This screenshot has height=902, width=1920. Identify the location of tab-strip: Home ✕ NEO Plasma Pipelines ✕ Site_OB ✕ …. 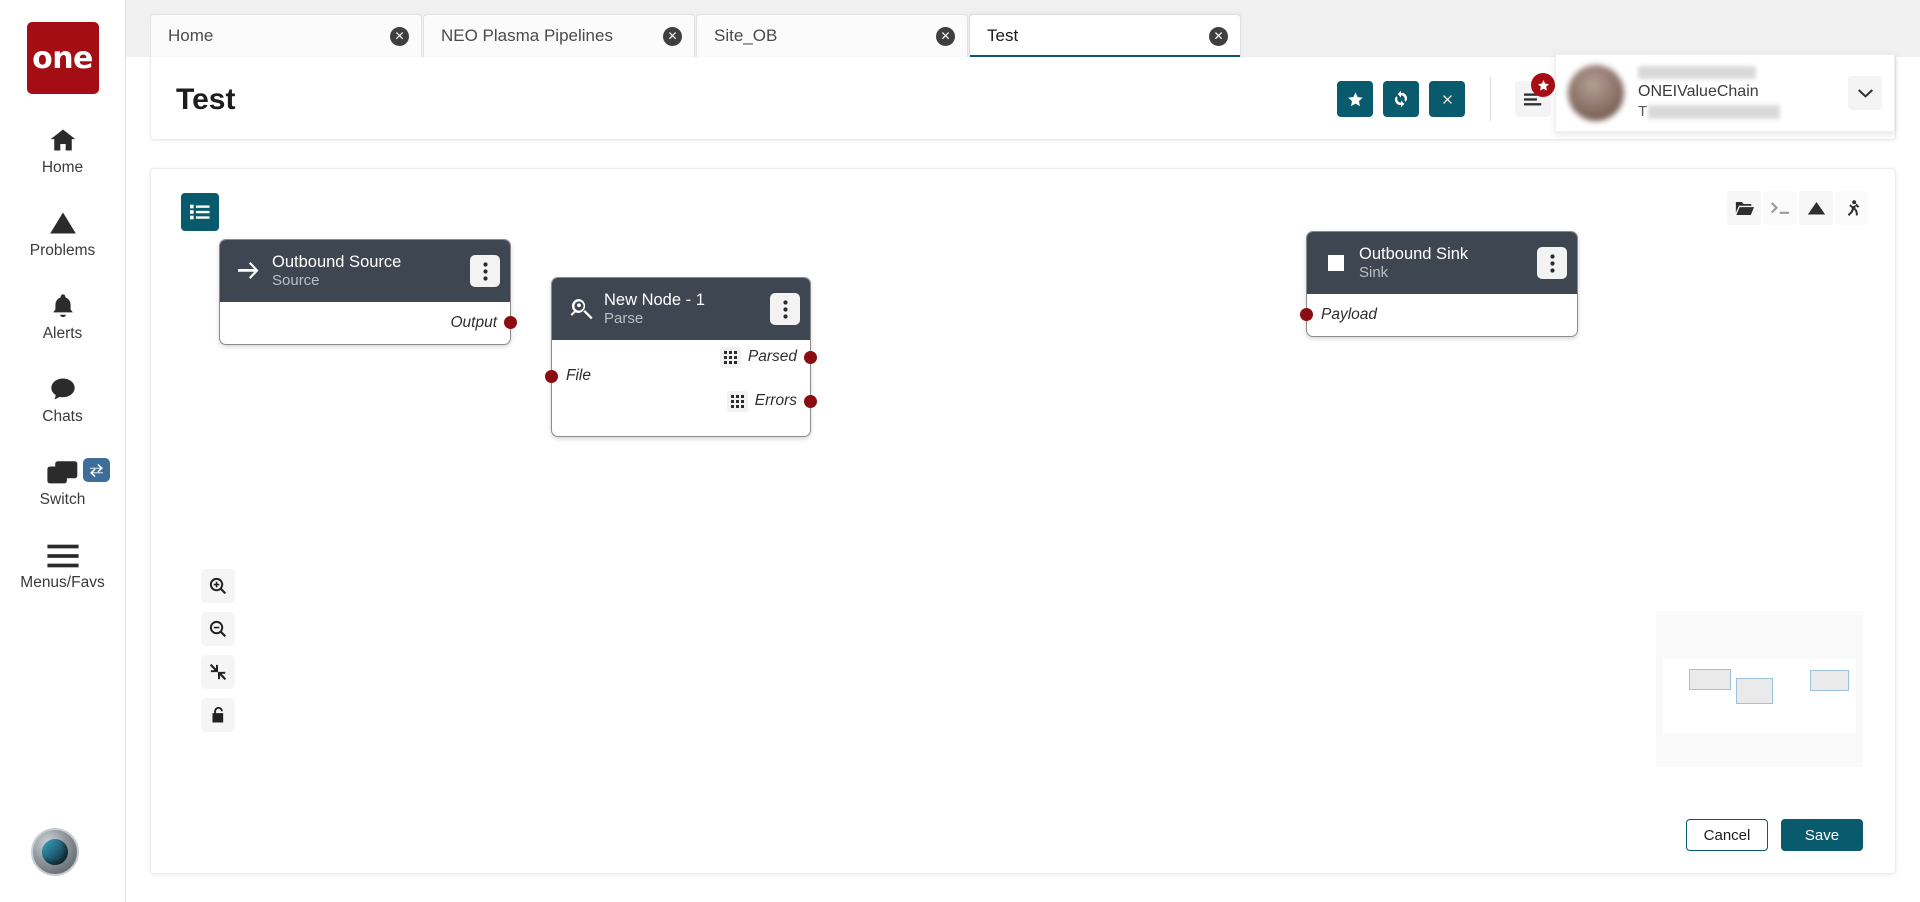
(1023, 29).